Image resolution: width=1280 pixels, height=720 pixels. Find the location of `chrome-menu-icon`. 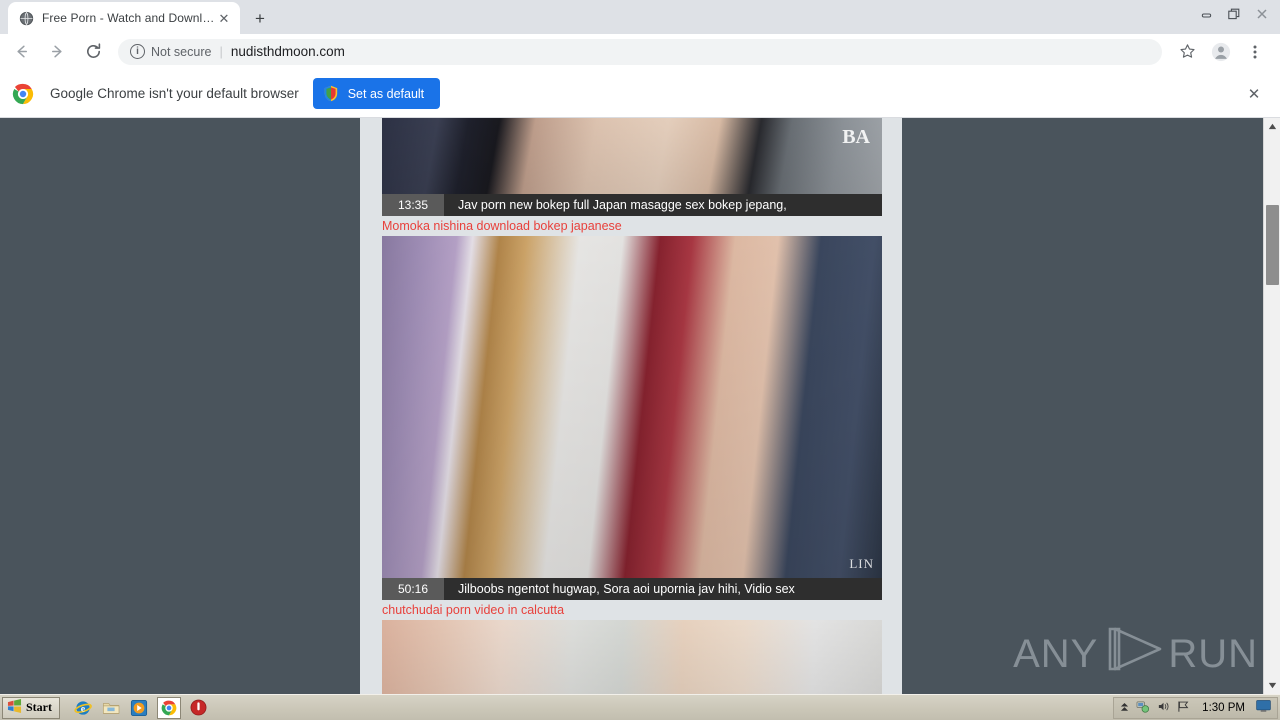

chrome-menu-icon is located at coordinates (1255, 52).